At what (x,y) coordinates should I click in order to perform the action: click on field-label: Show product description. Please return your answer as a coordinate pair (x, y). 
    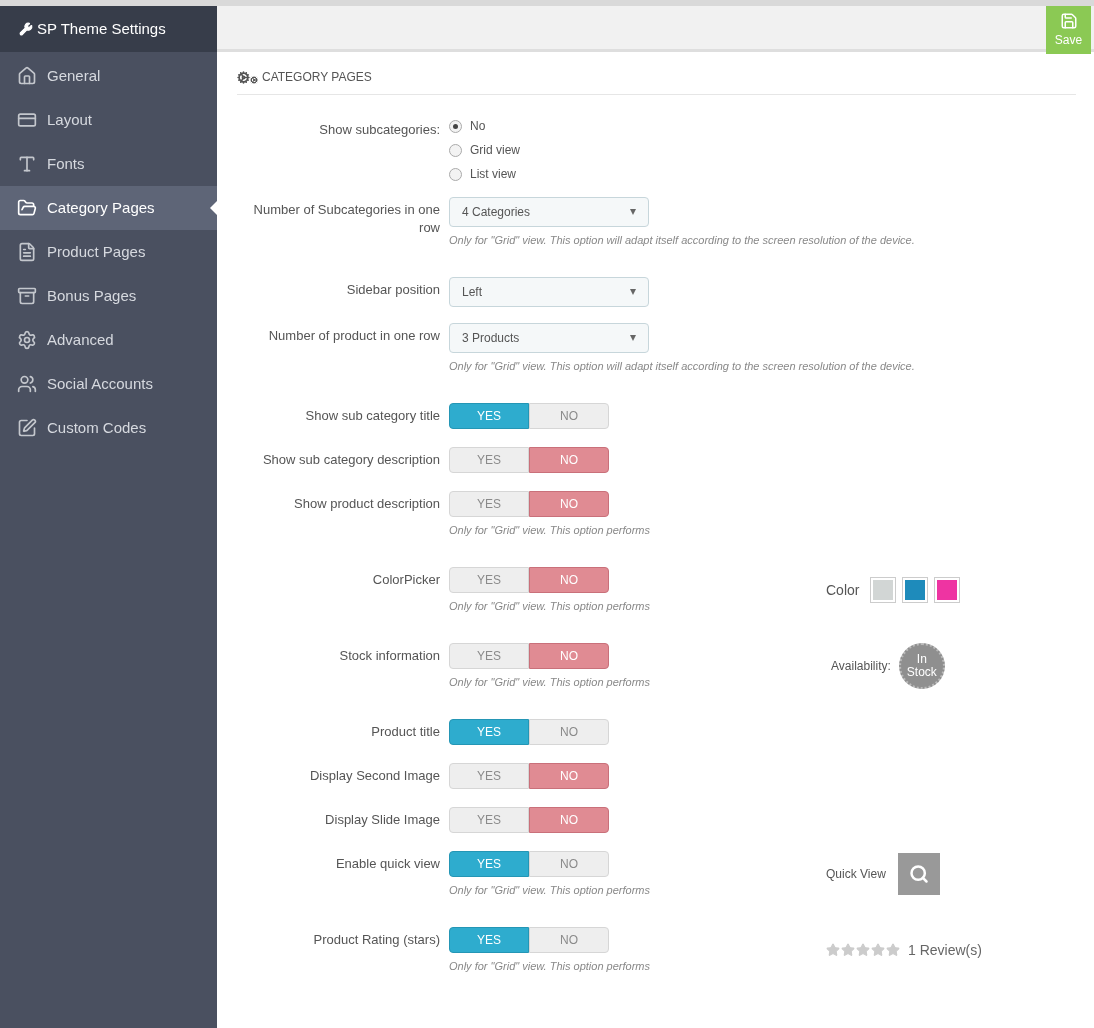
    Looking at the image, I should click on (367, 503).